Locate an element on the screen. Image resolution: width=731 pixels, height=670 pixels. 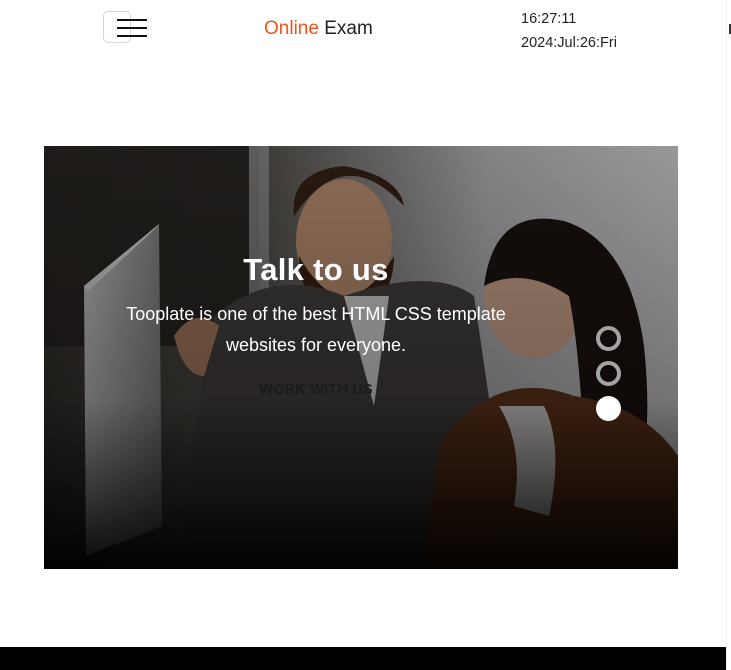
brand-logo: Online Exam is located at coordinates (318, 29).